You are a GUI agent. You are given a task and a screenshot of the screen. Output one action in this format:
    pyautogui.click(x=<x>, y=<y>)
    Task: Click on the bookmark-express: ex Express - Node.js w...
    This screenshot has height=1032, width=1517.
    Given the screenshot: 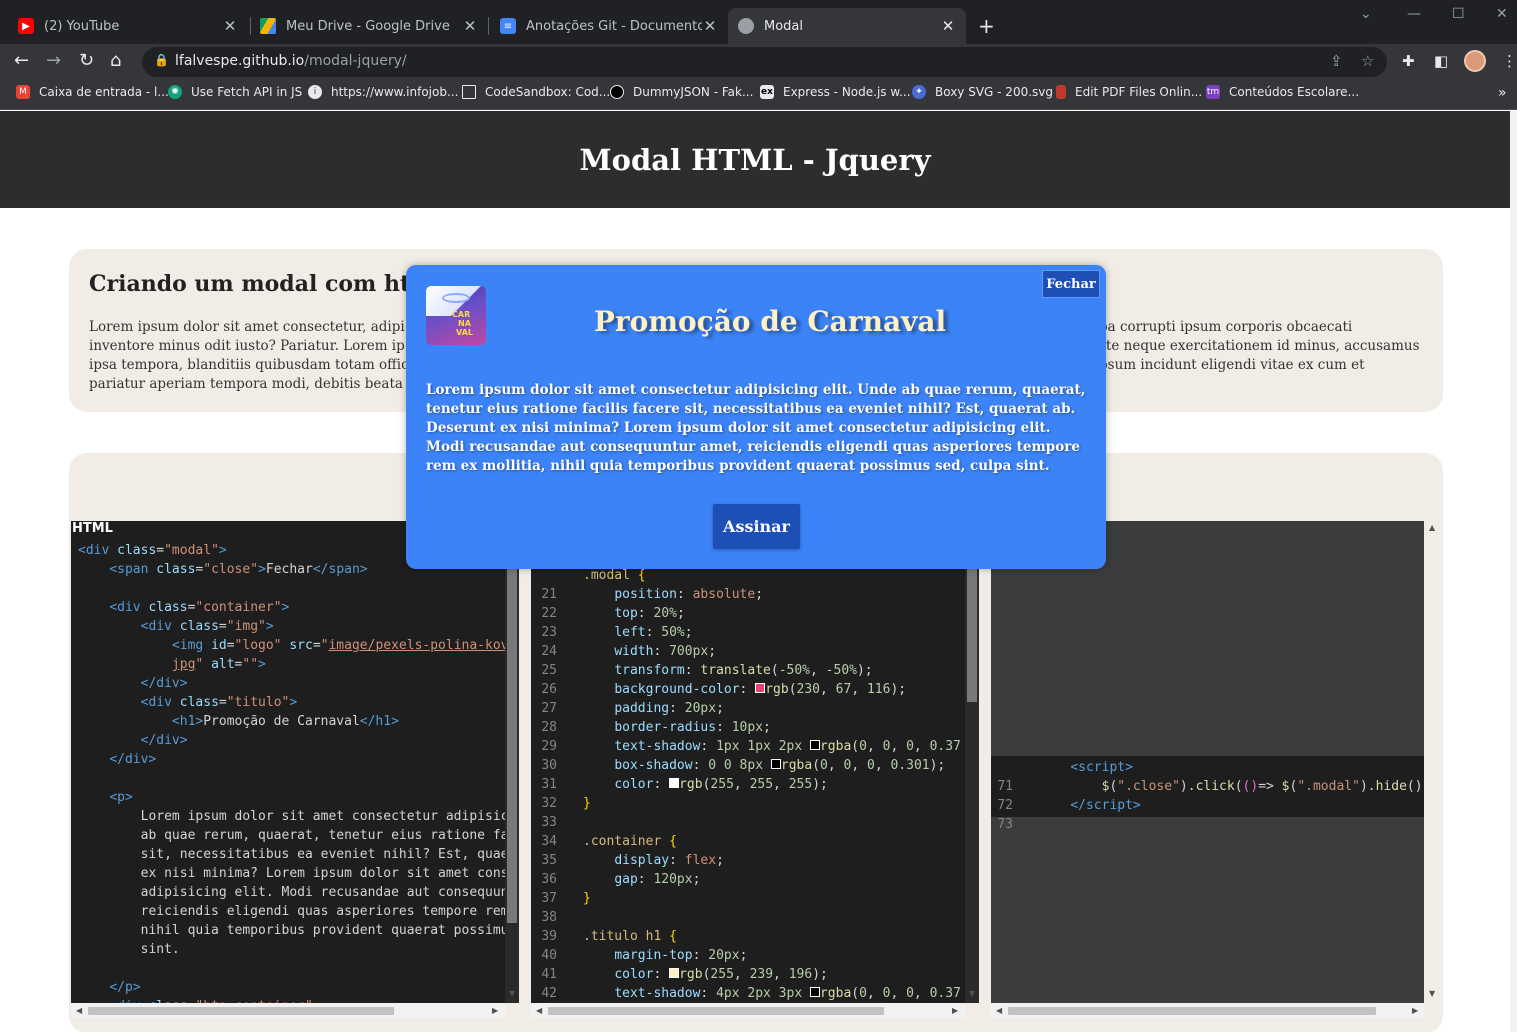 What is the action you would take?
    pyautogui.click(x=835, y=92)
    